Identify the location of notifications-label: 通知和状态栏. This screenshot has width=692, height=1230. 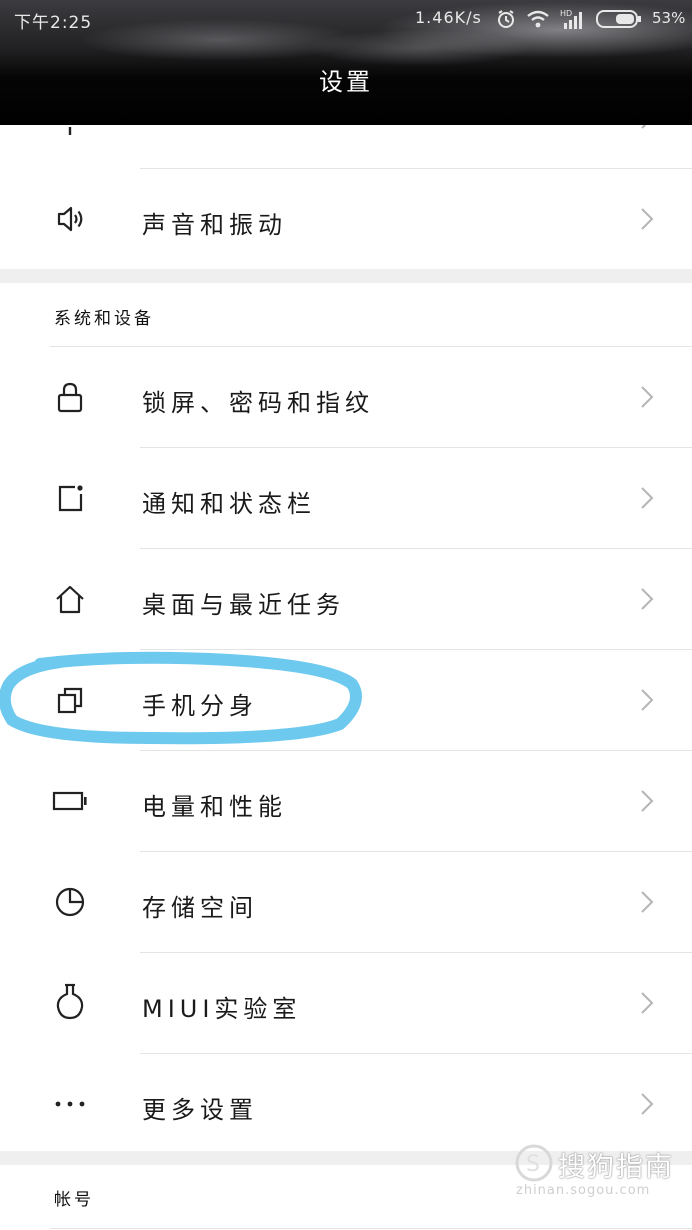
(229, 504).